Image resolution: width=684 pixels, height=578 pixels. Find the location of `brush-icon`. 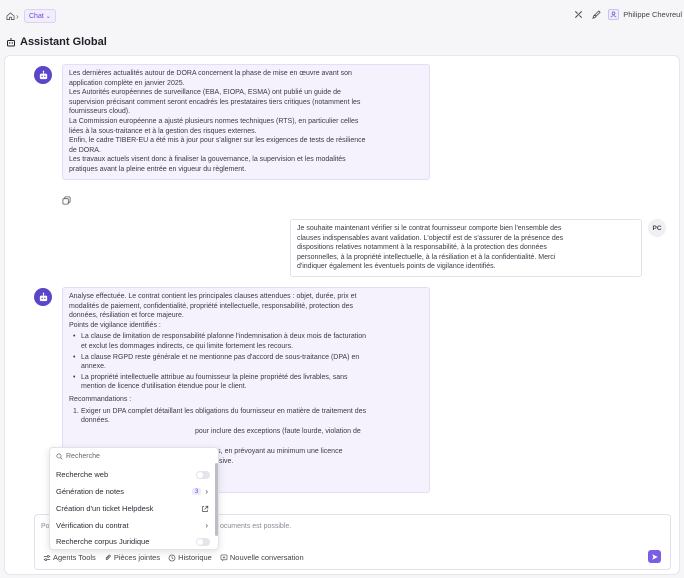

brush-icon is located at coordinates (596, 14).